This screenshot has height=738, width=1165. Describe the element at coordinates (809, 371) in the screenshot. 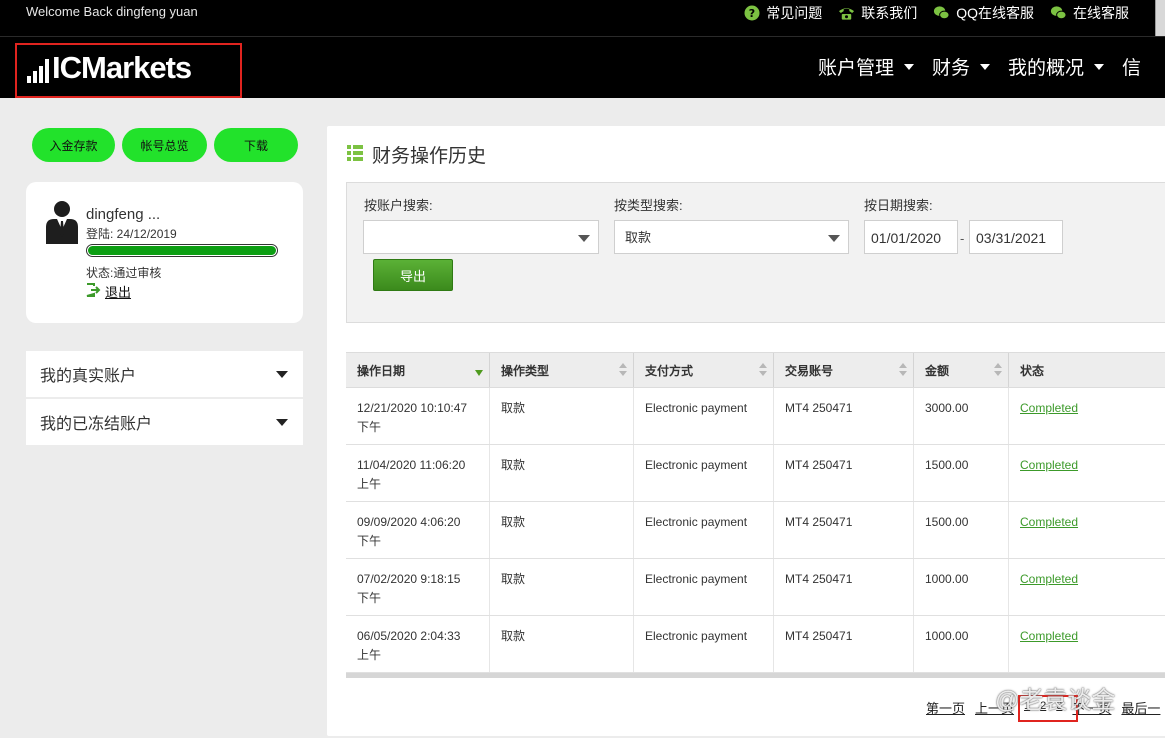

I see `header-label: 交易账号` at that location.